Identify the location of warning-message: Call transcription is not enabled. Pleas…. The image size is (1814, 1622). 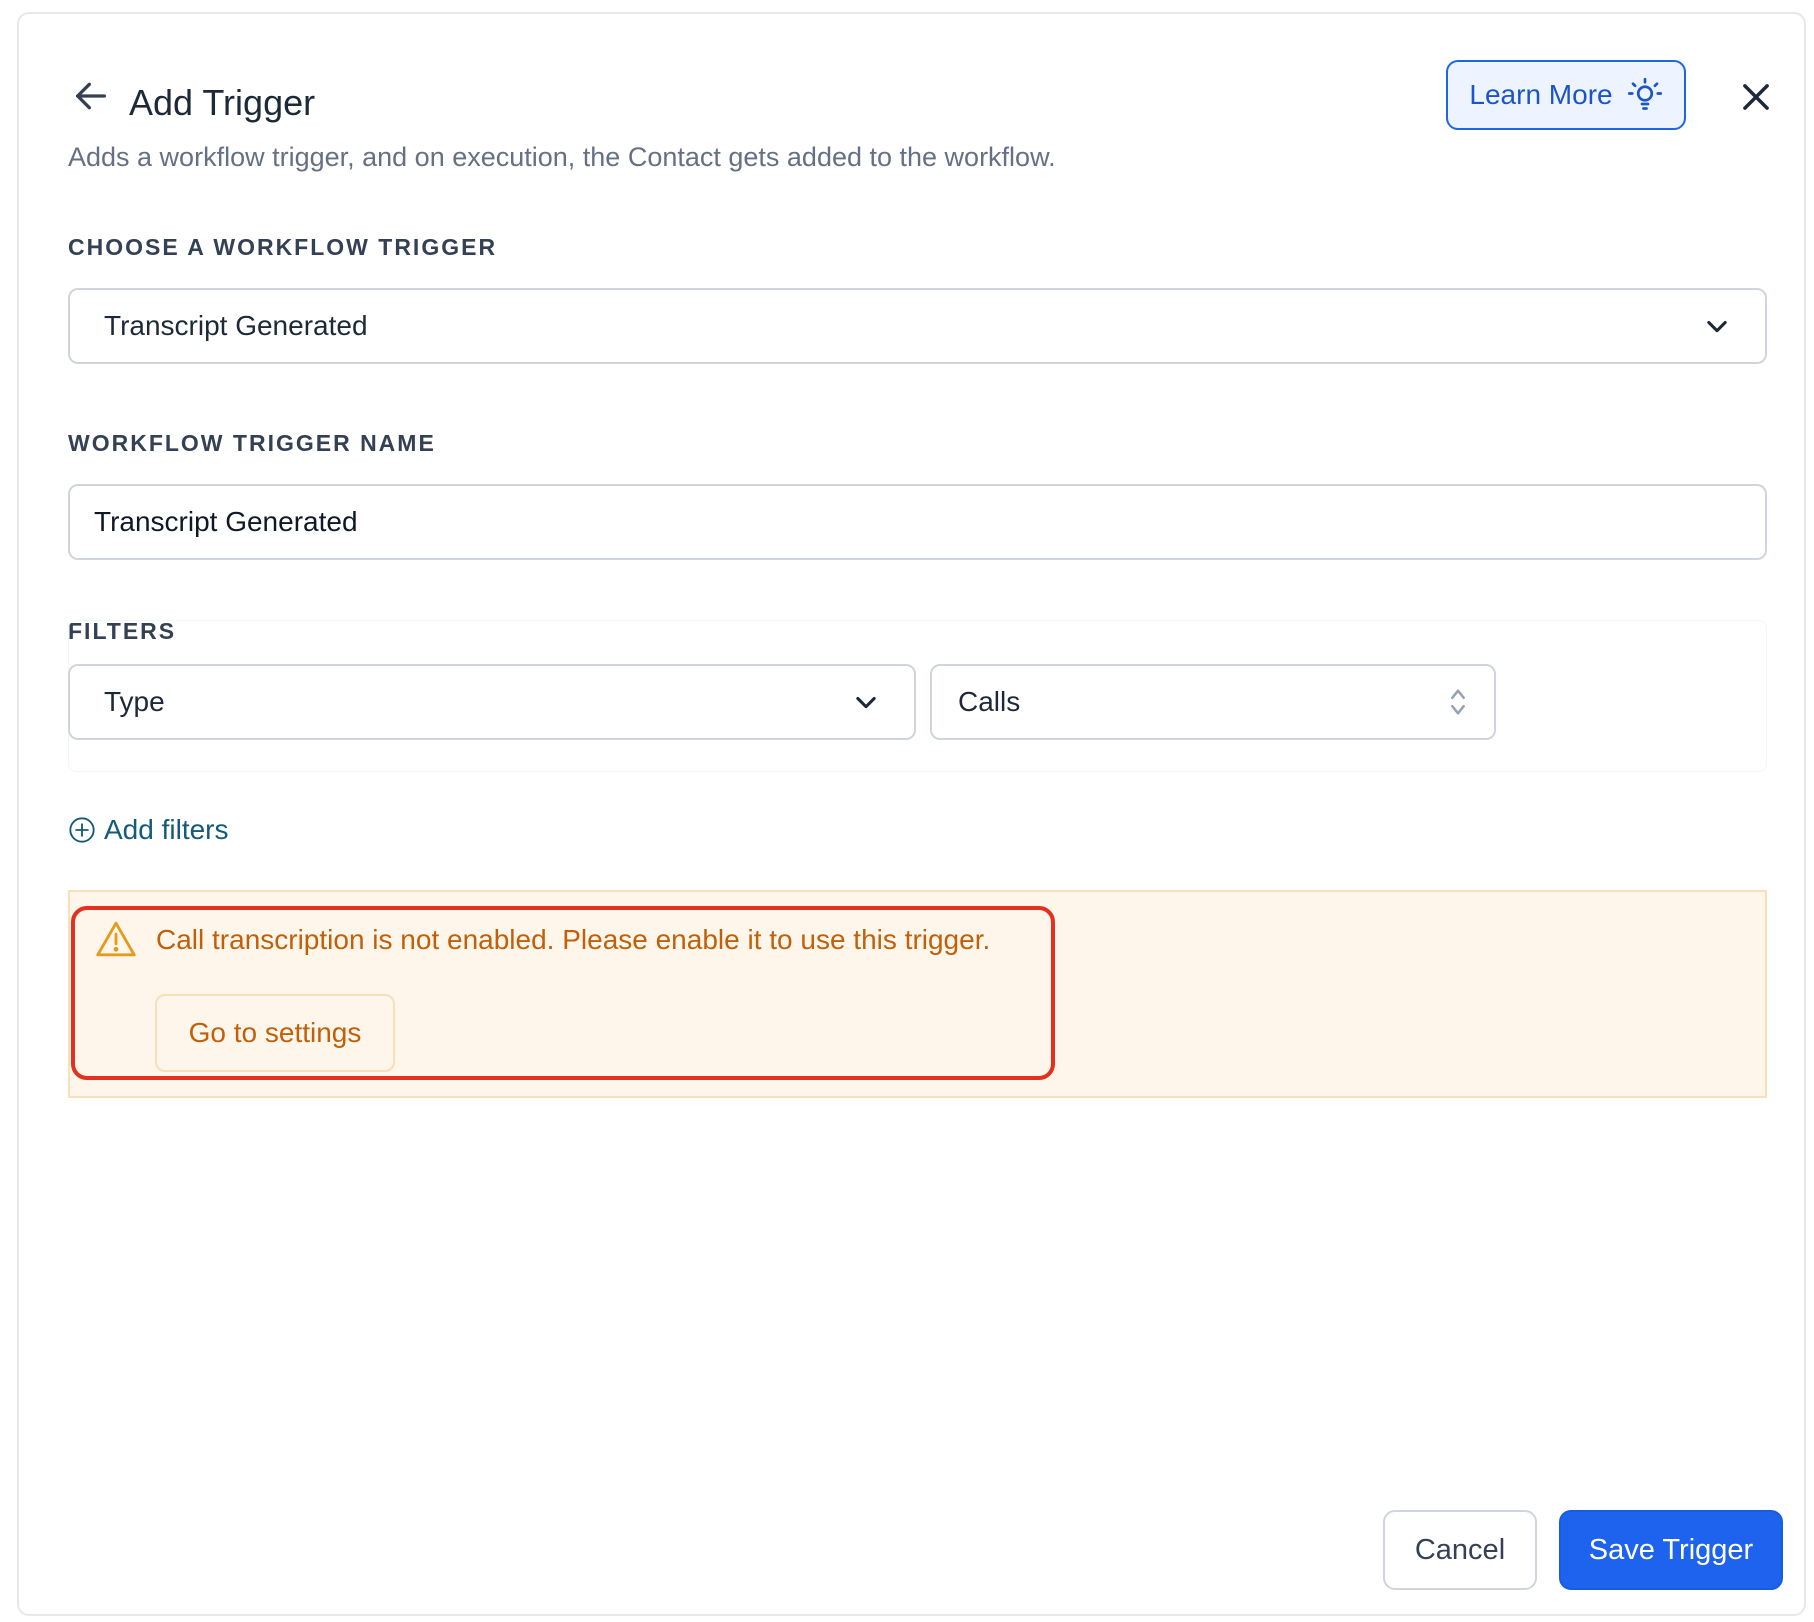
(573, 939).